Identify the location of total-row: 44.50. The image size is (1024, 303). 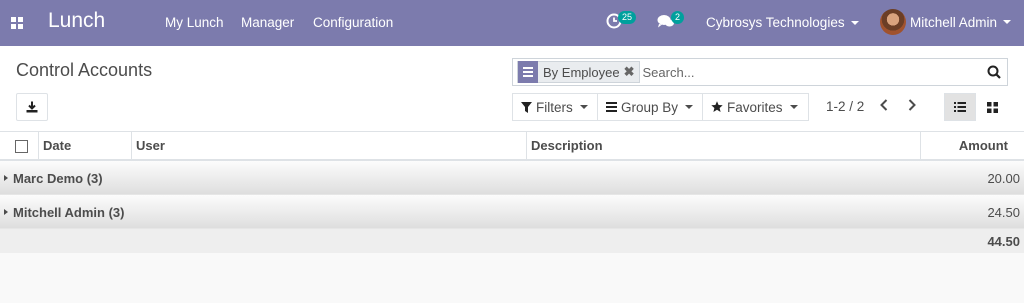
(512, 241).